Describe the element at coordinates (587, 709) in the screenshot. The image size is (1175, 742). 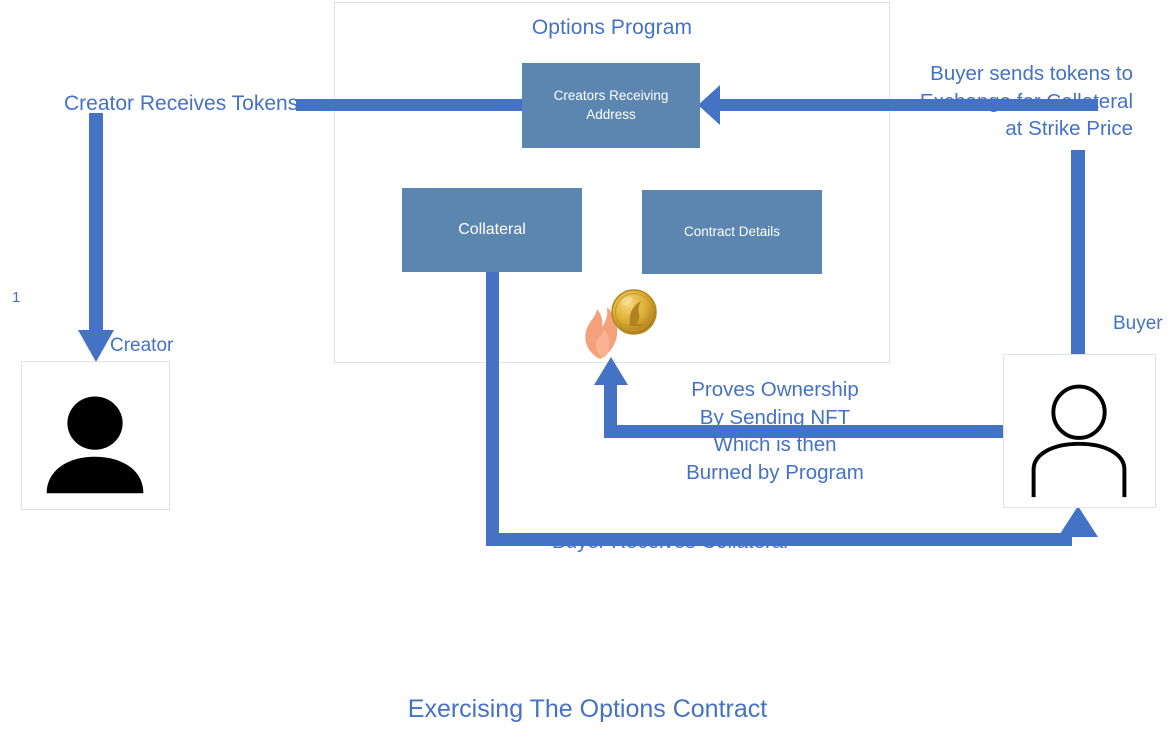
I see `diagram-title: Exercising The Options Contract` at that location.